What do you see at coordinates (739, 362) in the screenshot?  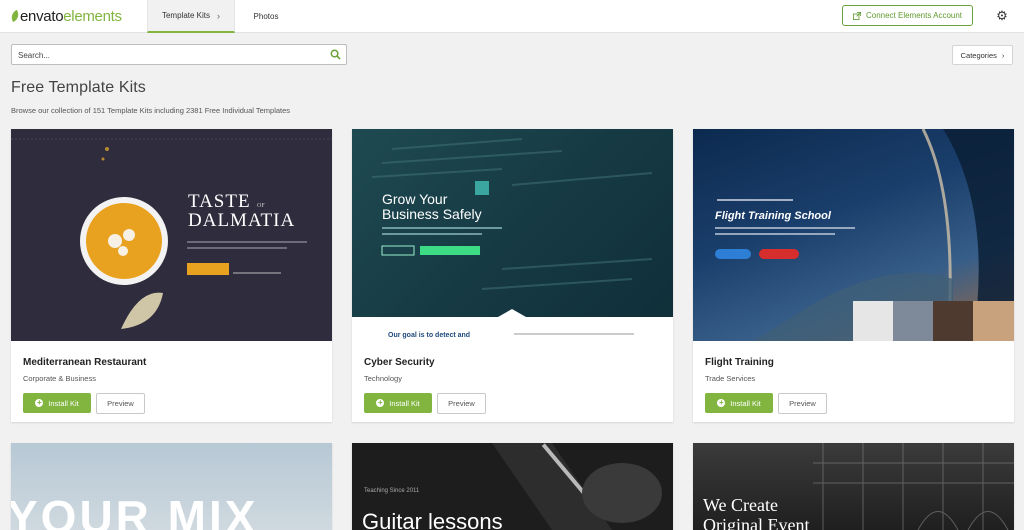 I see `kit-title: Flight Training` at bounding box center [739, 362].